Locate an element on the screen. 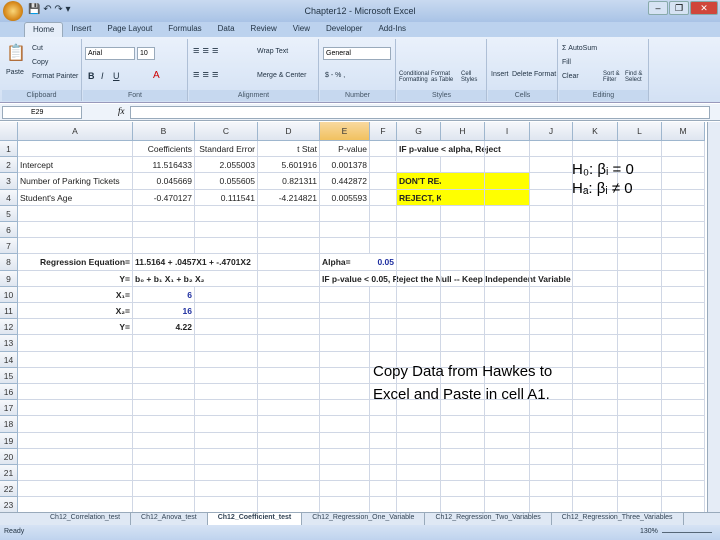 The height and width of the screenshot is (540, 720). copy-button: Copy is located at coordinates (40, 62).